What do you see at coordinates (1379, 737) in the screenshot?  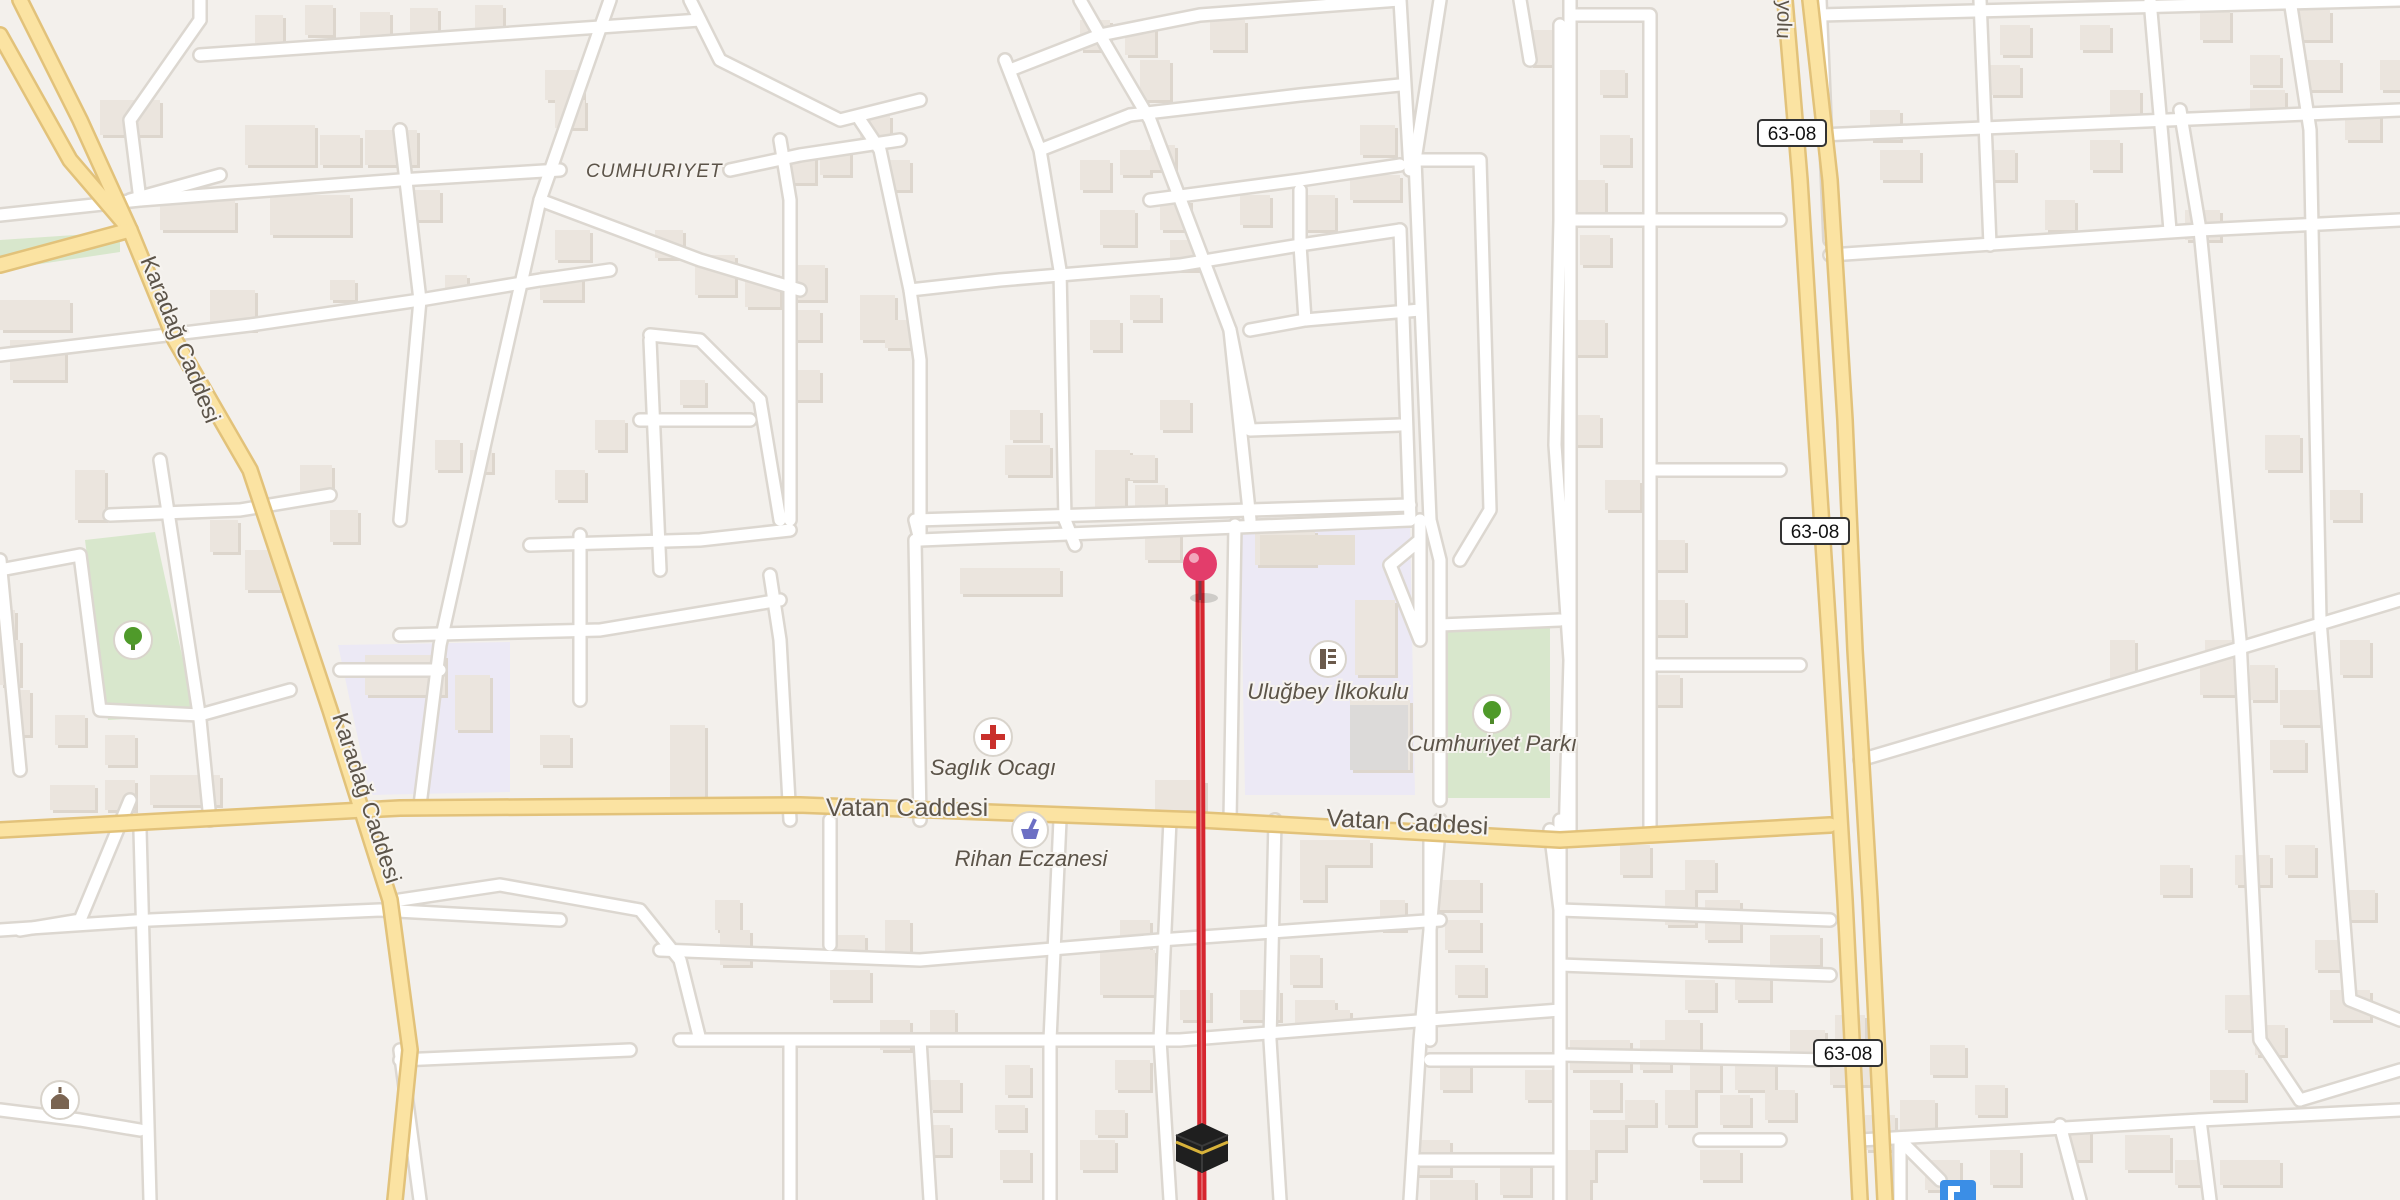 I see `school-gym-building` at bounding box center [1379, 737].